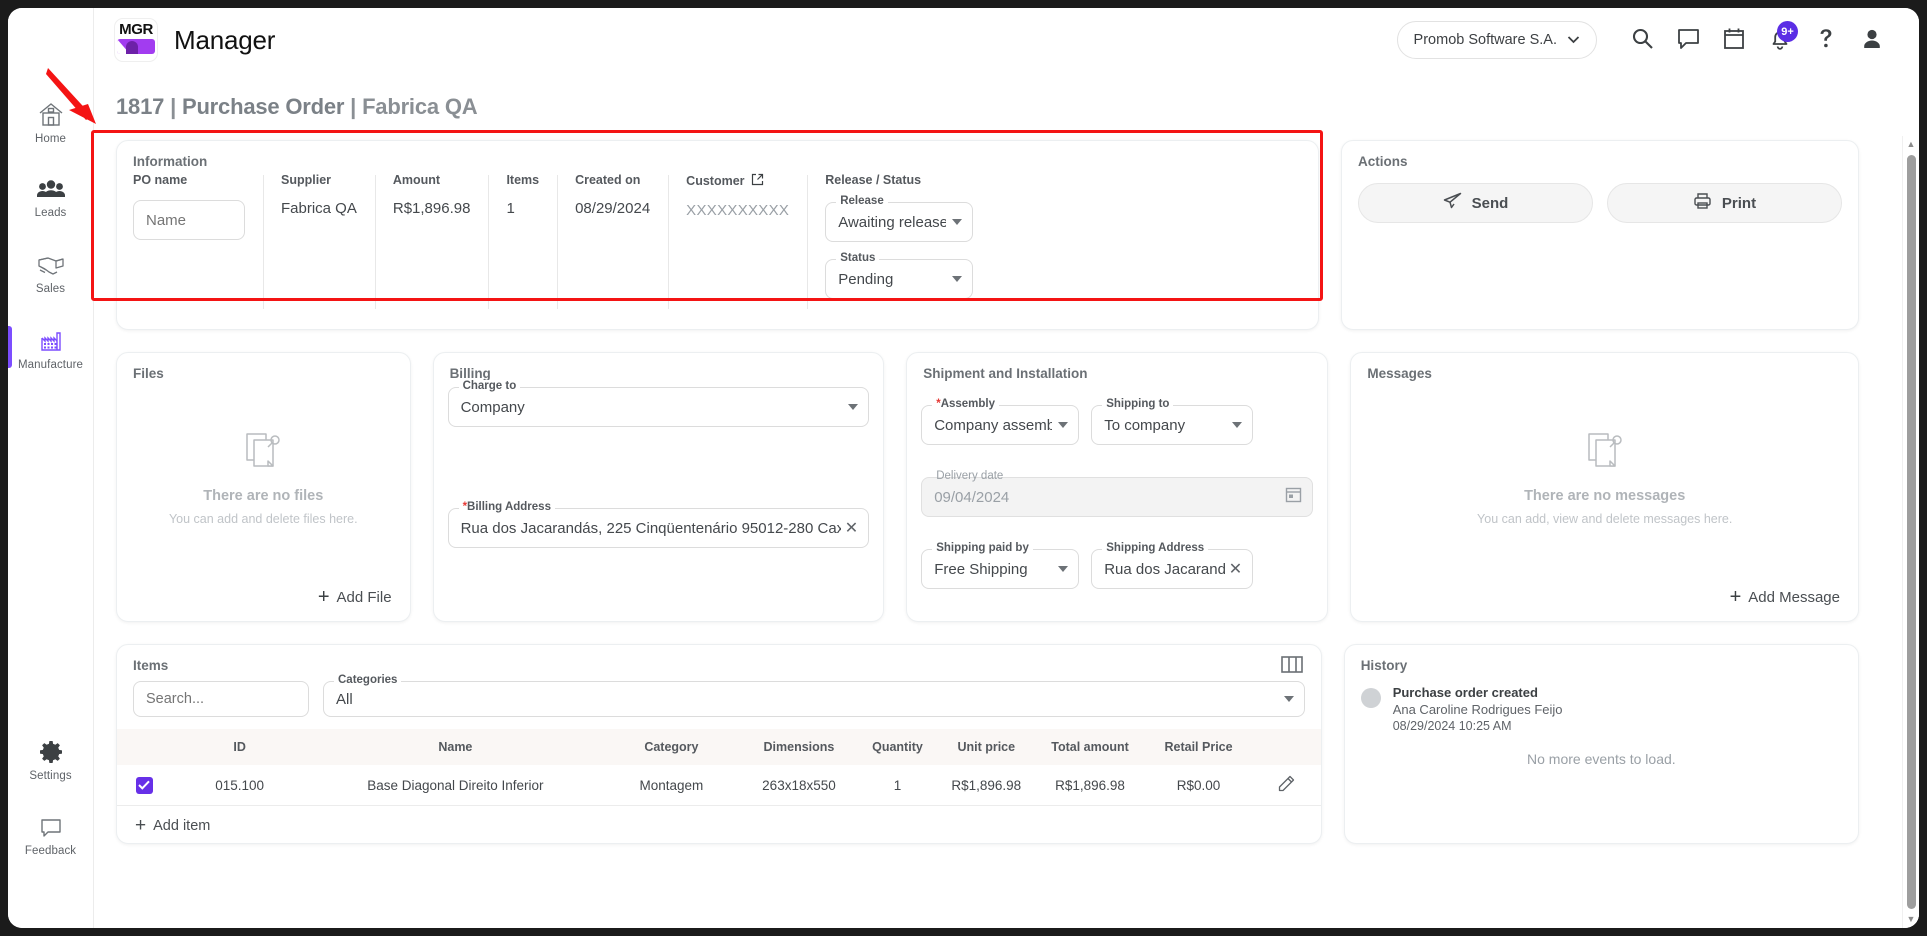 This screenshot has width=1927, height=936. Describe the element at coordinates (492, 407) in the screenshot. I see `charge-to-value: Company` at that location.